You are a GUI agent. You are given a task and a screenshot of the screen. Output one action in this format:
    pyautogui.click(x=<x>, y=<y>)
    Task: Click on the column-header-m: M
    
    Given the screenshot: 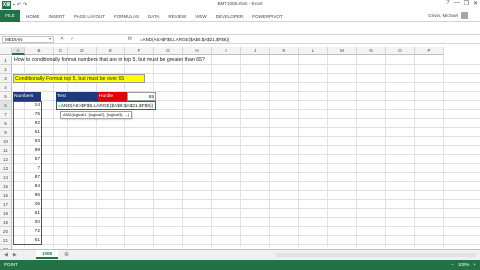 What is the action you would take?
    pyautogui.click(x=342, y=51)
    